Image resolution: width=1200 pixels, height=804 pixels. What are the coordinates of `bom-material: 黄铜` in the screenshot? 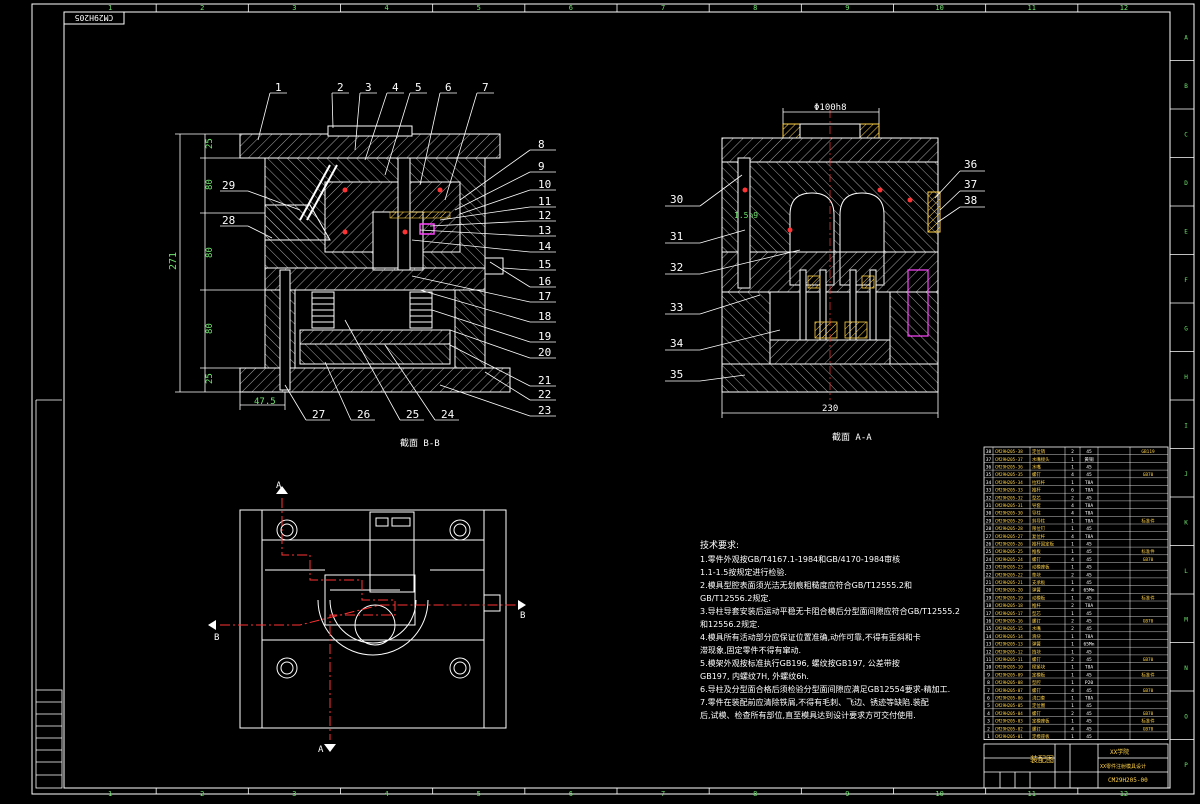 It's located at (1089, 459).